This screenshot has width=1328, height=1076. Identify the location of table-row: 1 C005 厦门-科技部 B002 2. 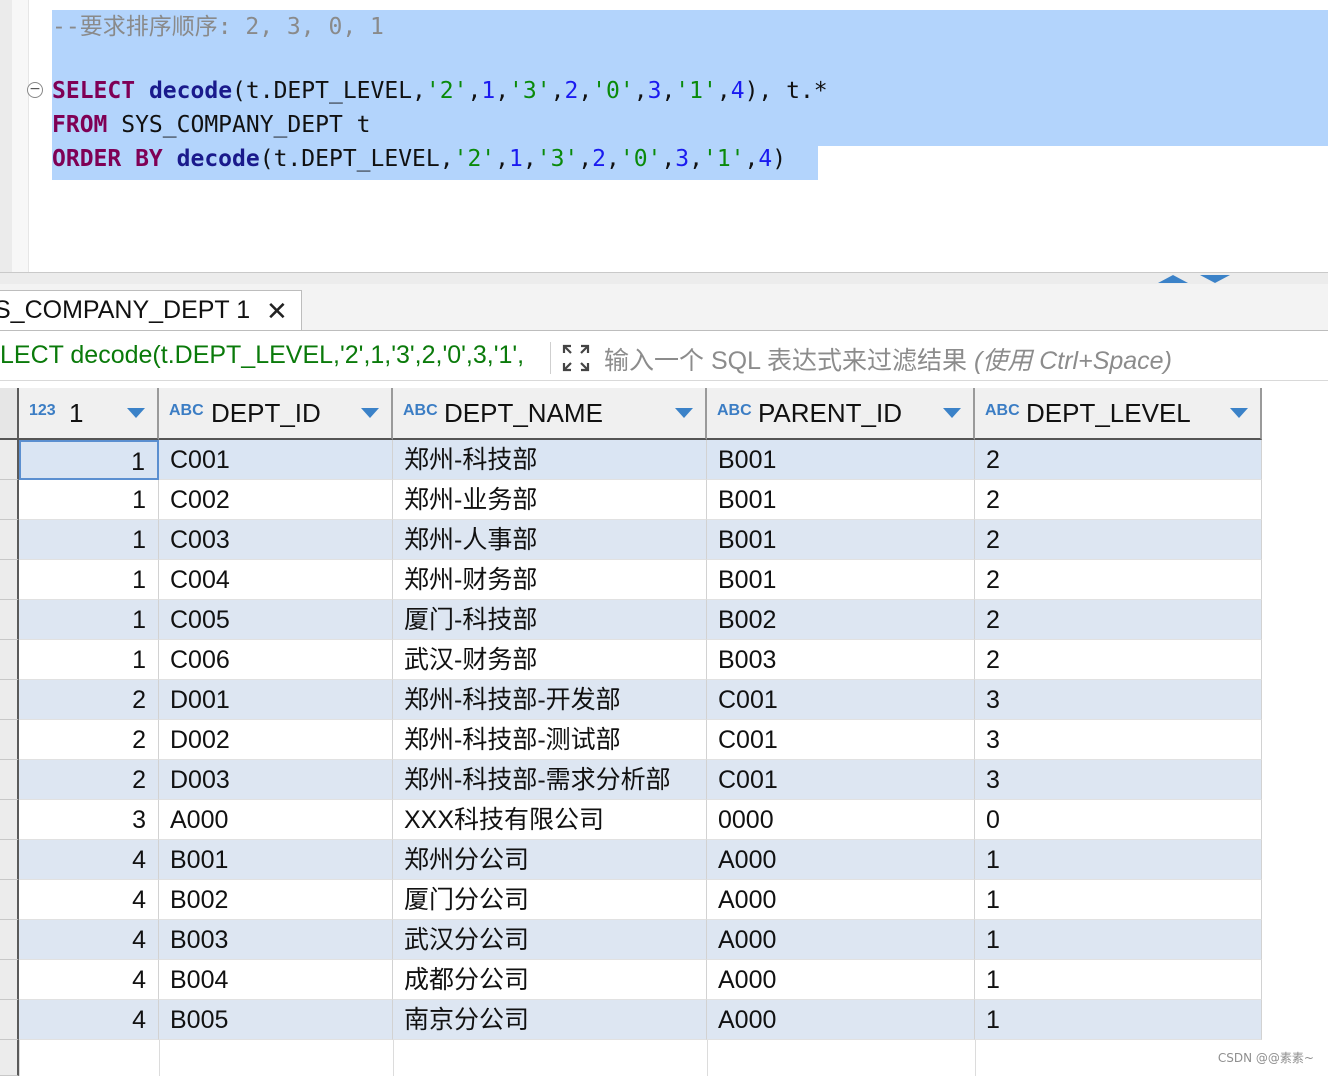
(631, 620).